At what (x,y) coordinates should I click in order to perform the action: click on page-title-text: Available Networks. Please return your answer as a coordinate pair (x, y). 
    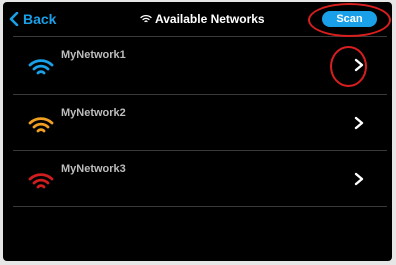
    Looking at the image, I should click on (210, 19).